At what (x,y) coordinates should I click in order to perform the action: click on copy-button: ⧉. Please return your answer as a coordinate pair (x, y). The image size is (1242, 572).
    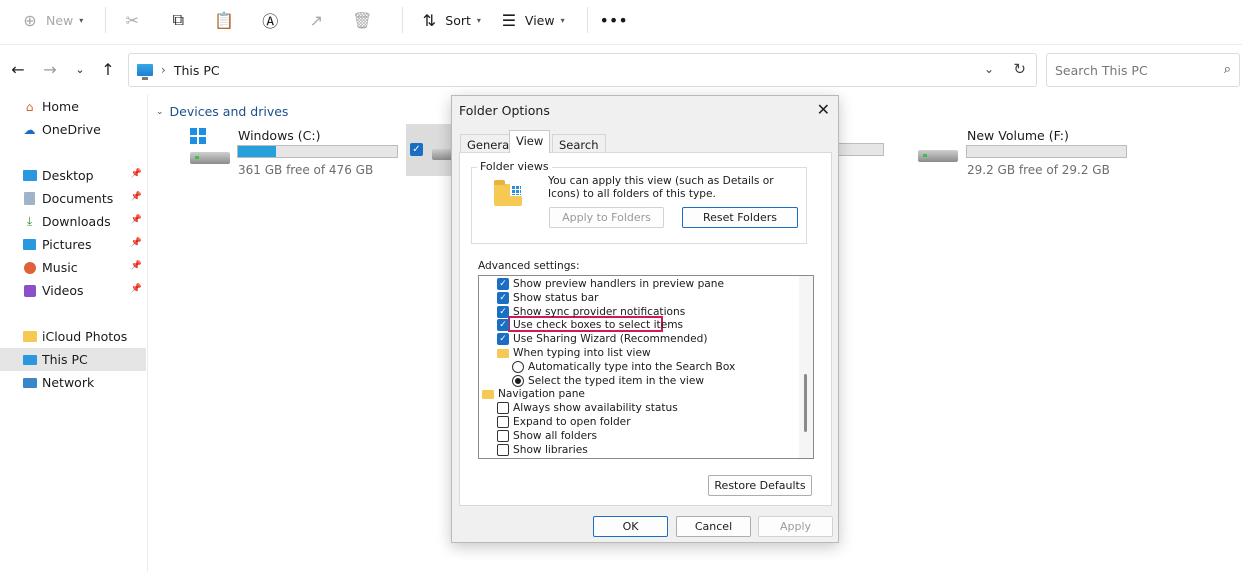
    Looking at the image, I should click on (178, 20).